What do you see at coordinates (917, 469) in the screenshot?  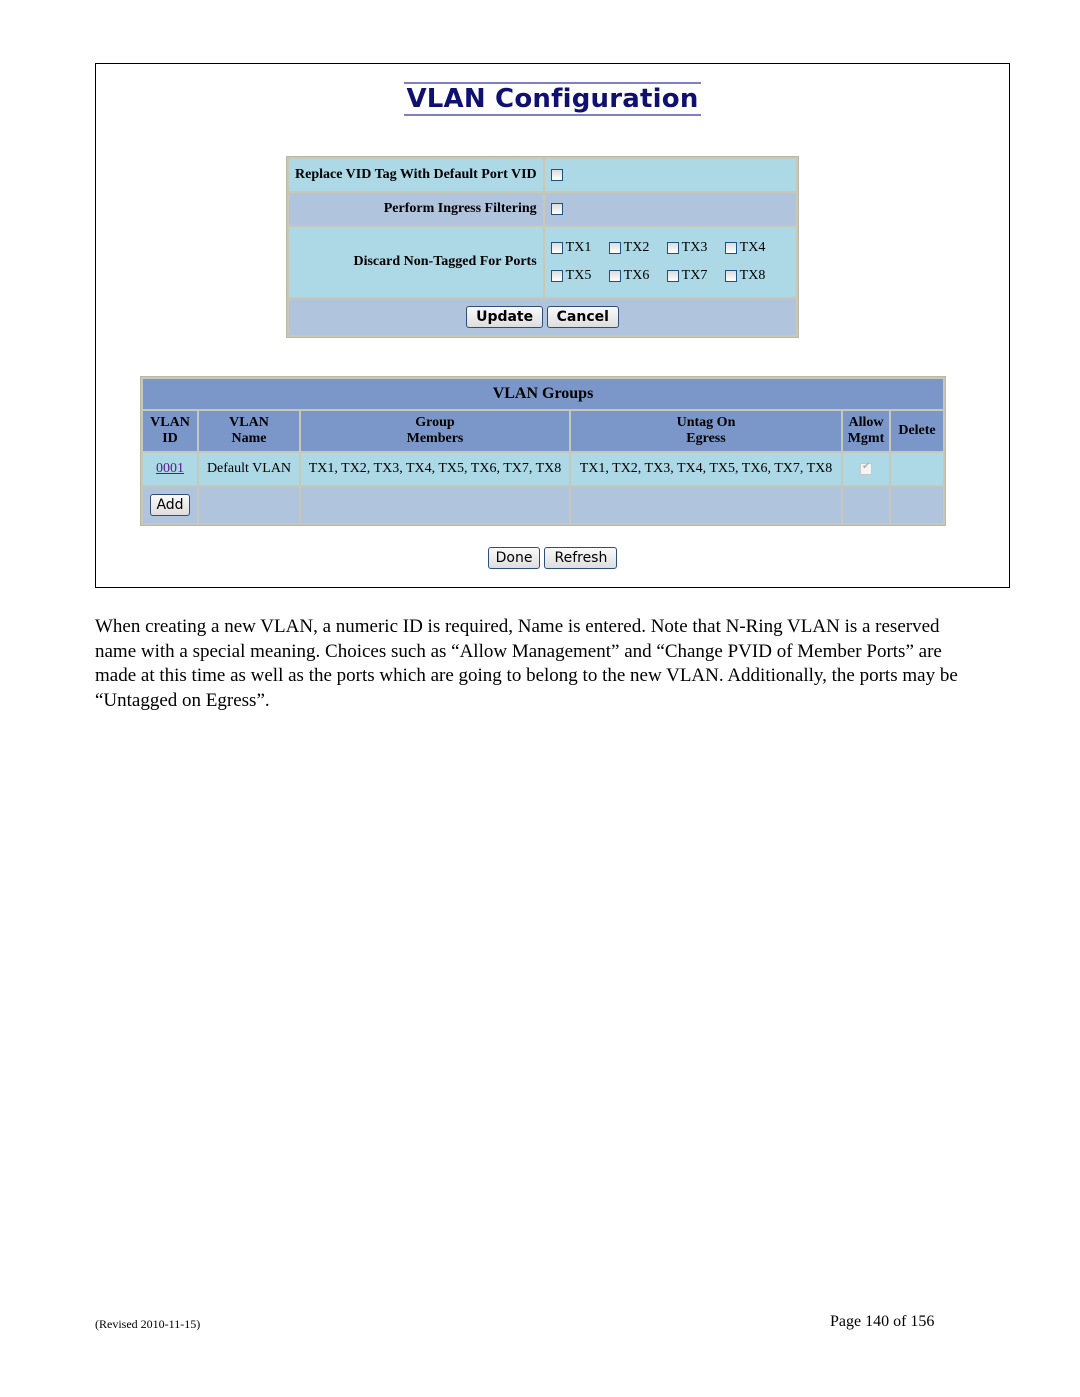 I see `delete-cell` at bounding box center [917, 469].